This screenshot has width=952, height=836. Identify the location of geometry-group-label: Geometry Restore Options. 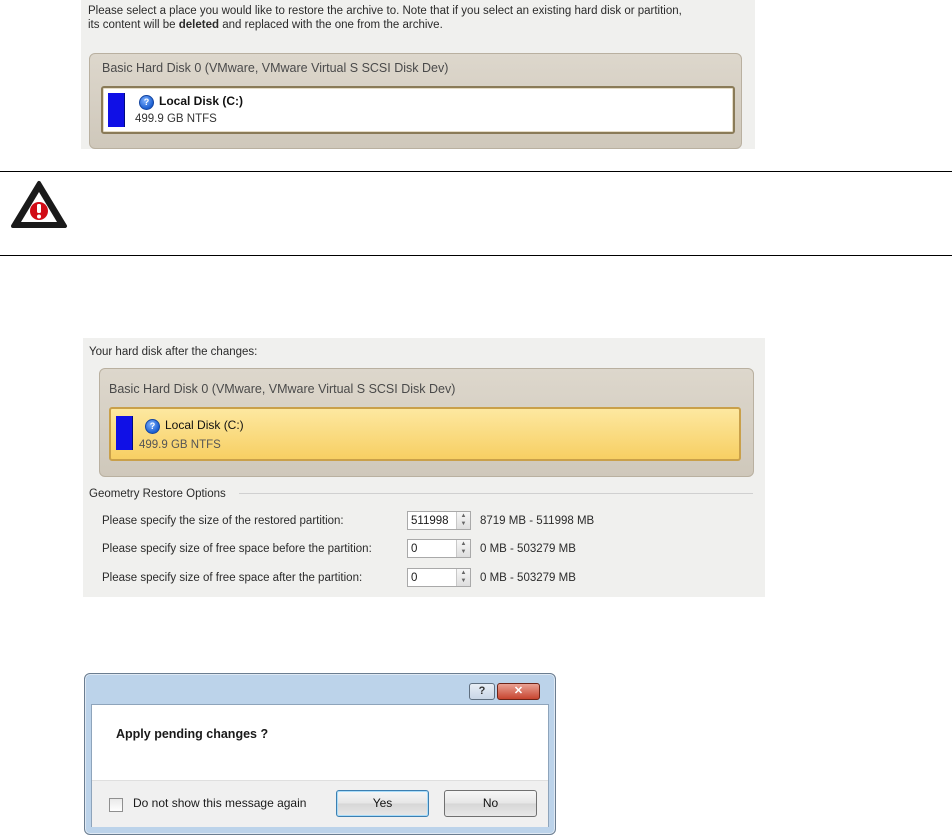
(157, 494).